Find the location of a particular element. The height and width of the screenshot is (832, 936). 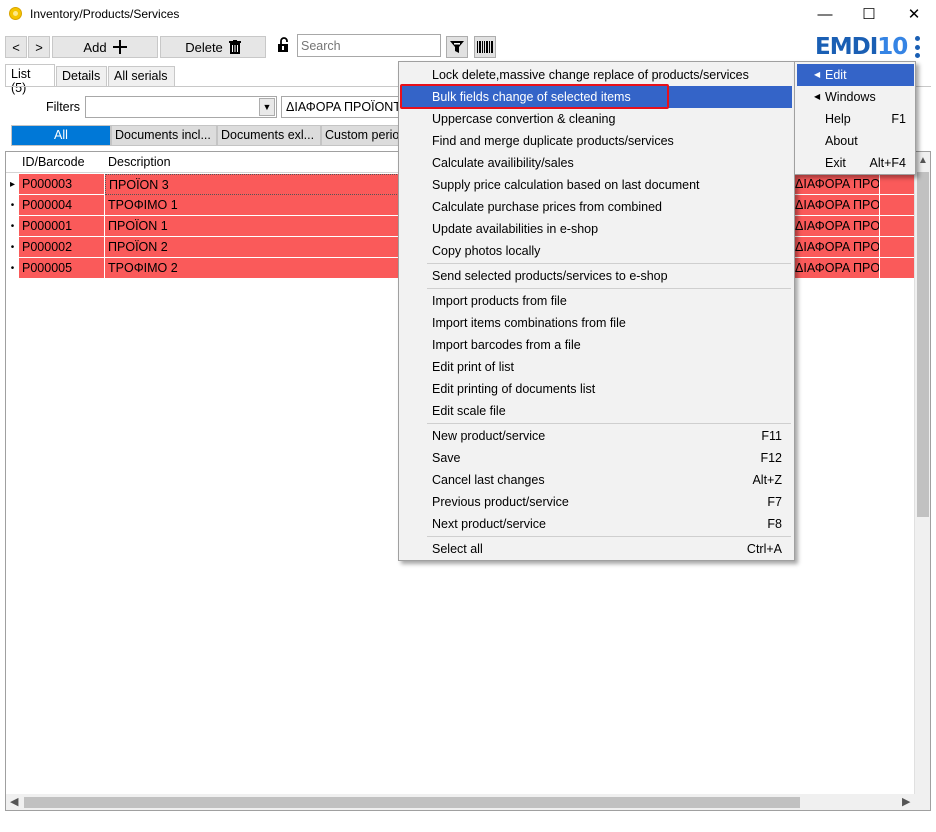

menu-item-calculate-availability: Calculate availibility/sales is located at coordinates (596, 163).